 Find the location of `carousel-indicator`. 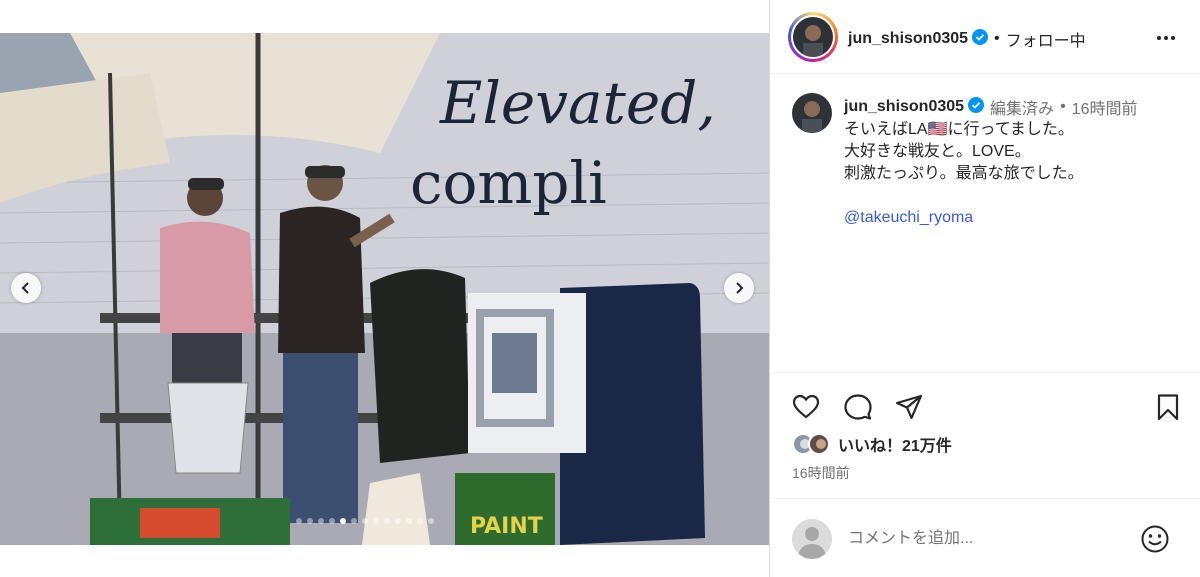

carousel-indicator is located at coordinates (365, 521).